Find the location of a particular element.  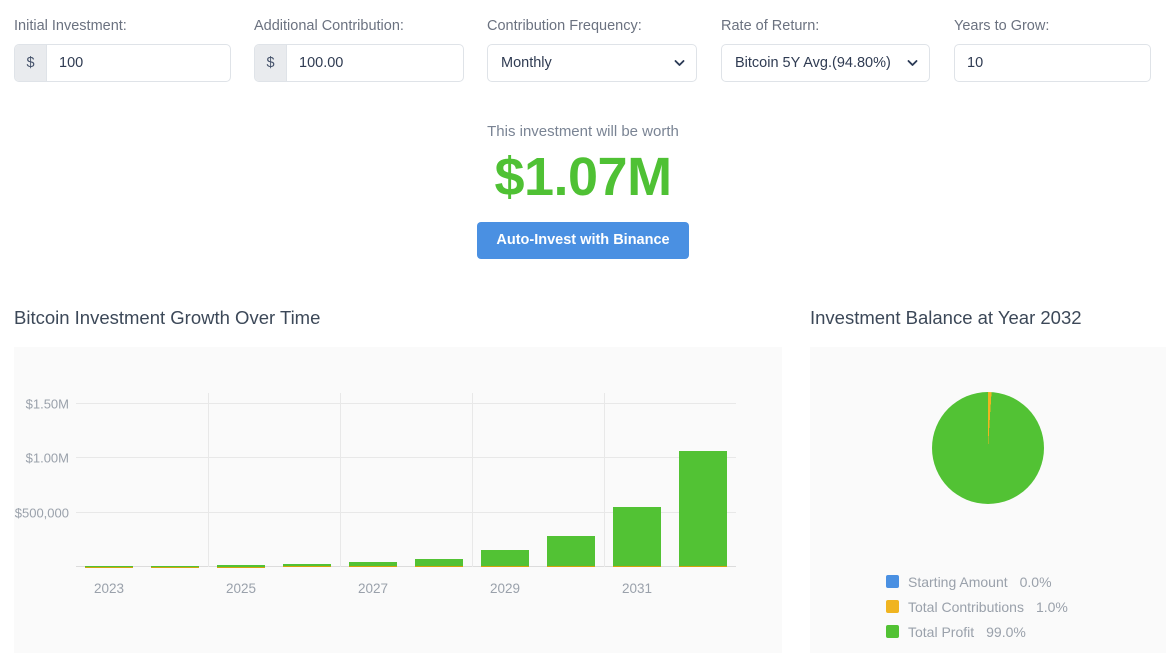

field-rate-of-return: Rate of Return: Bitcoin 5Y Avg.(94.80%) is located at coordinates (828, 63).